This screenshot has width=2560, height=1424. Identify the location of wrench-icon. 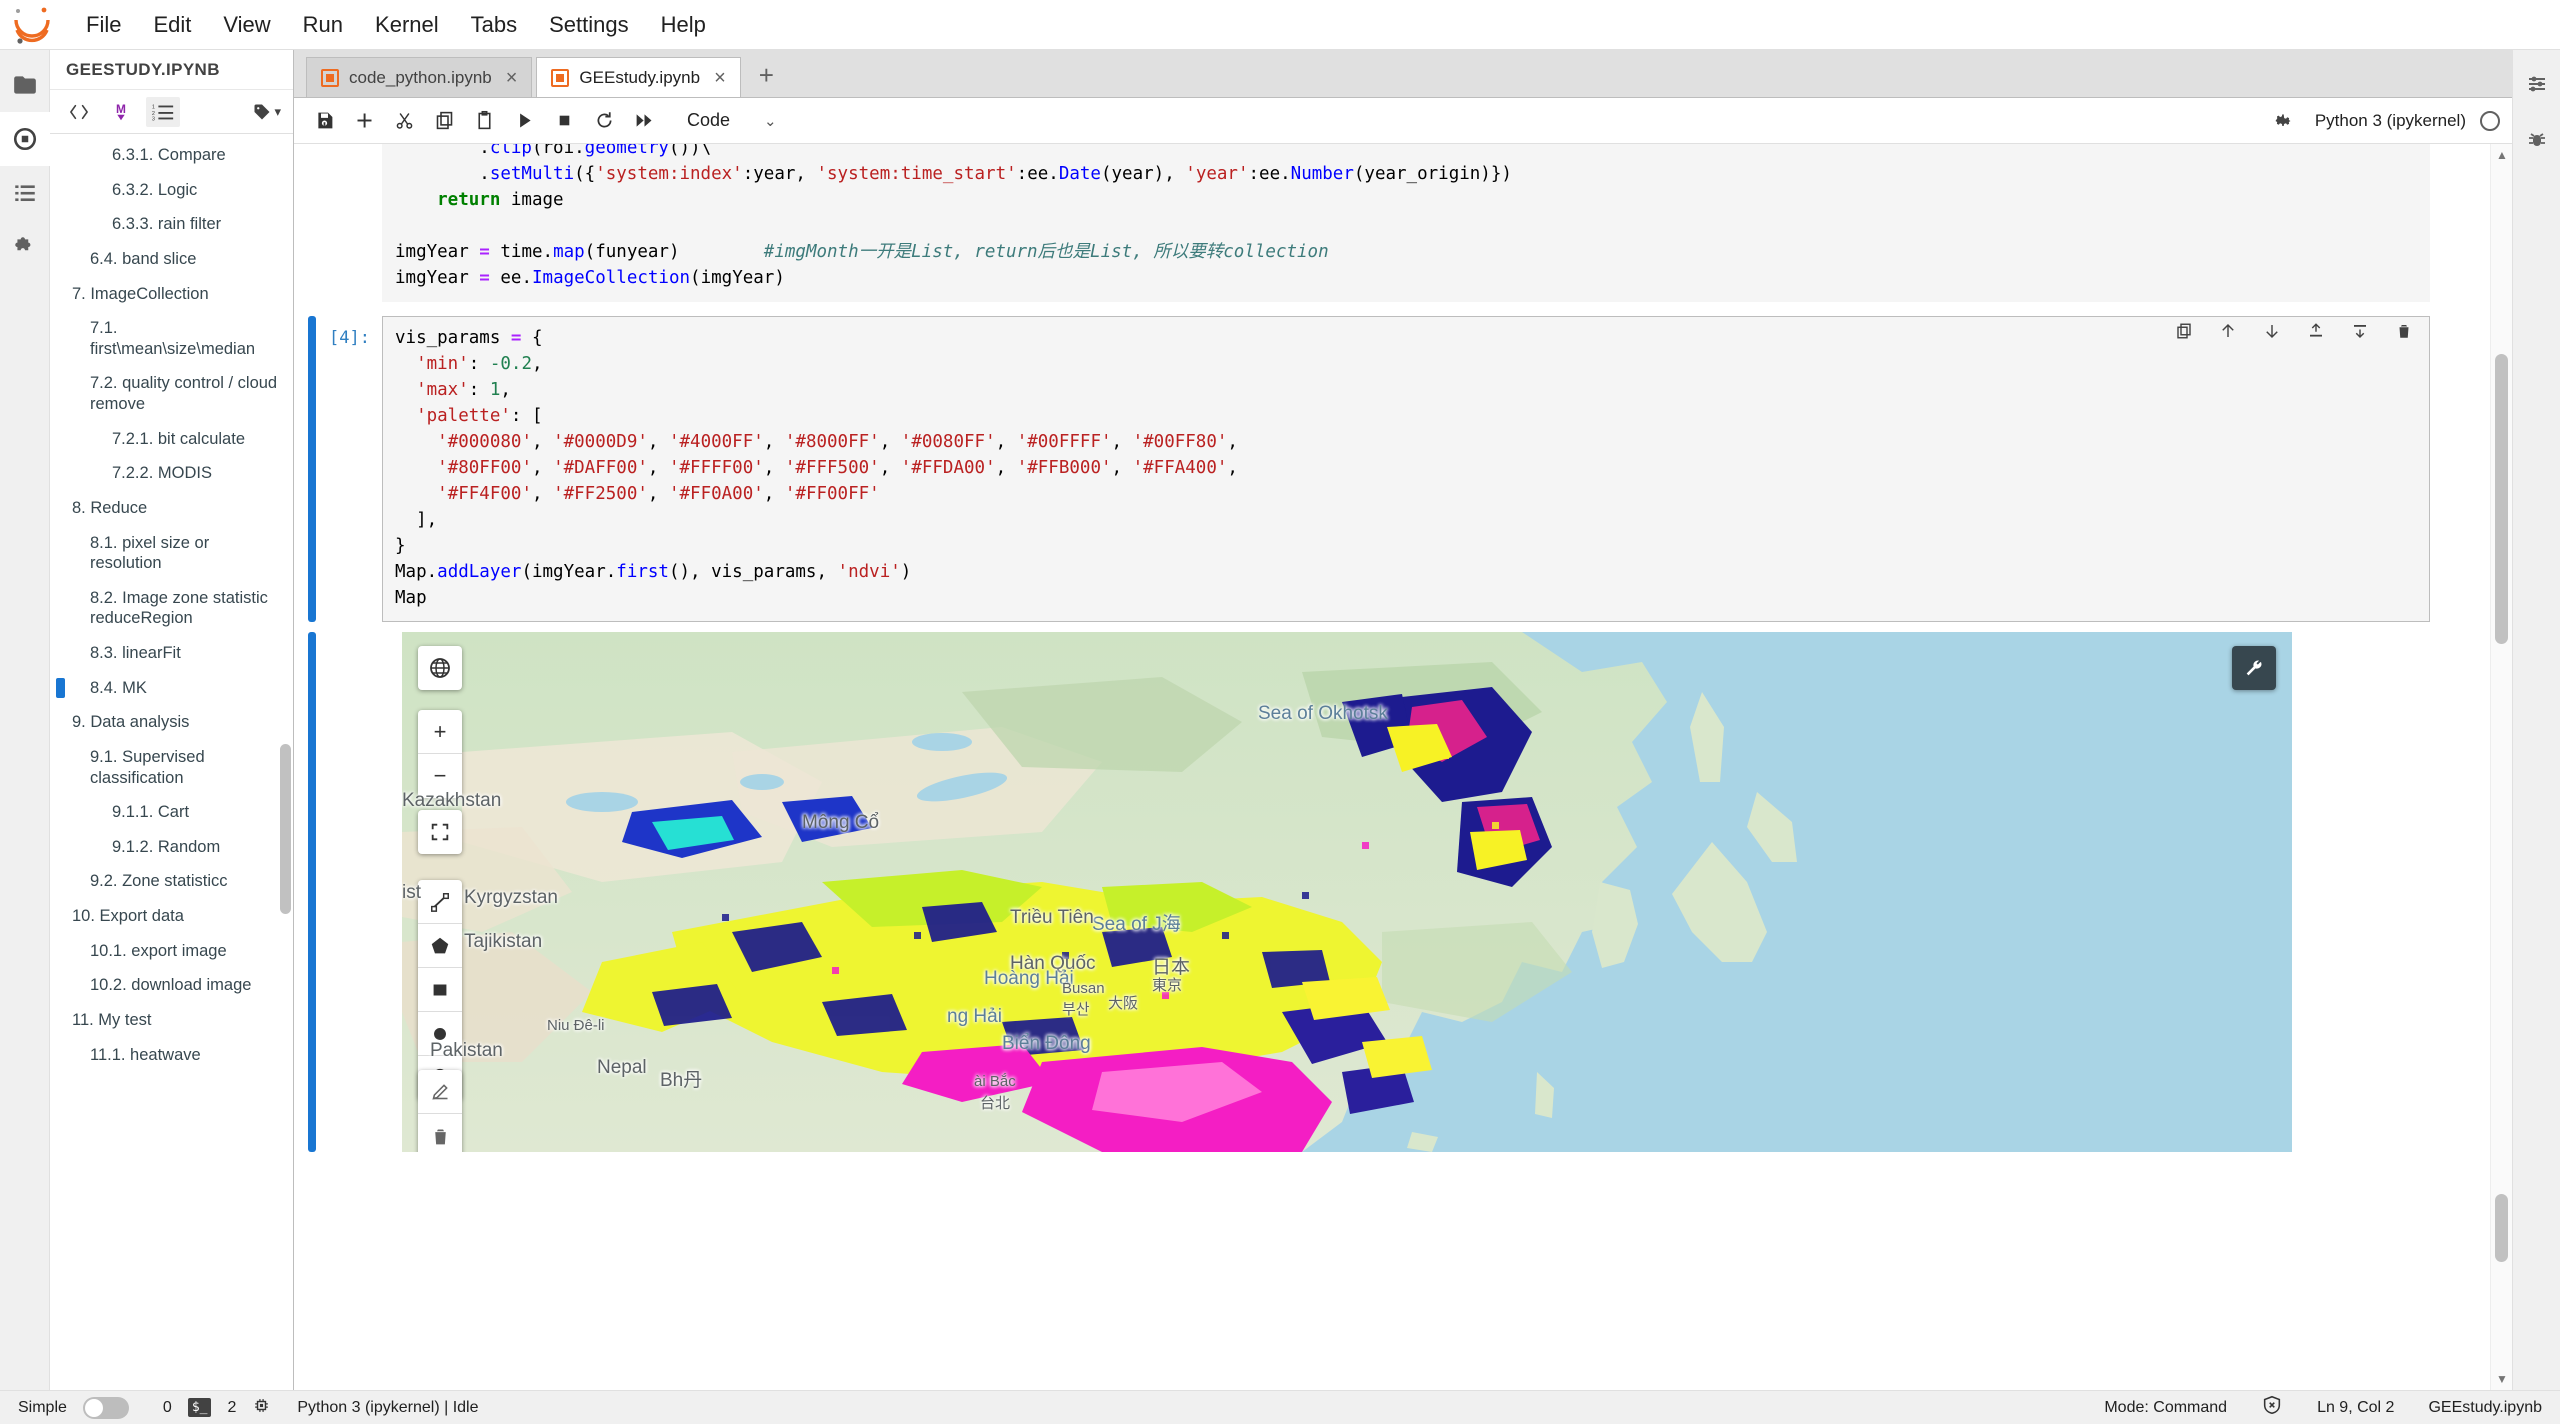
(2254, 668).